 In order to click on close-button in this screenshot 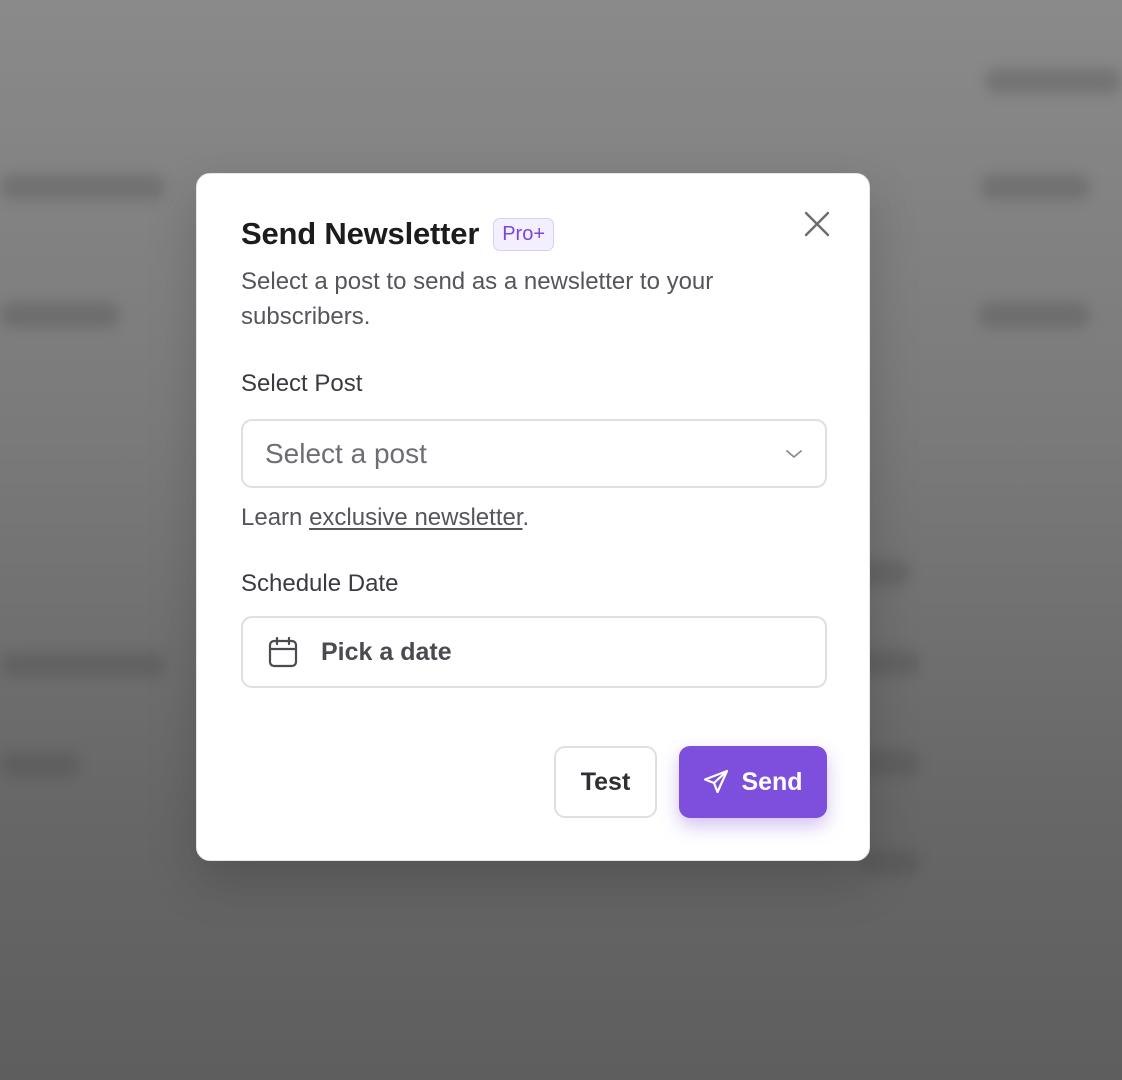, I will do `click(817, 224)`.